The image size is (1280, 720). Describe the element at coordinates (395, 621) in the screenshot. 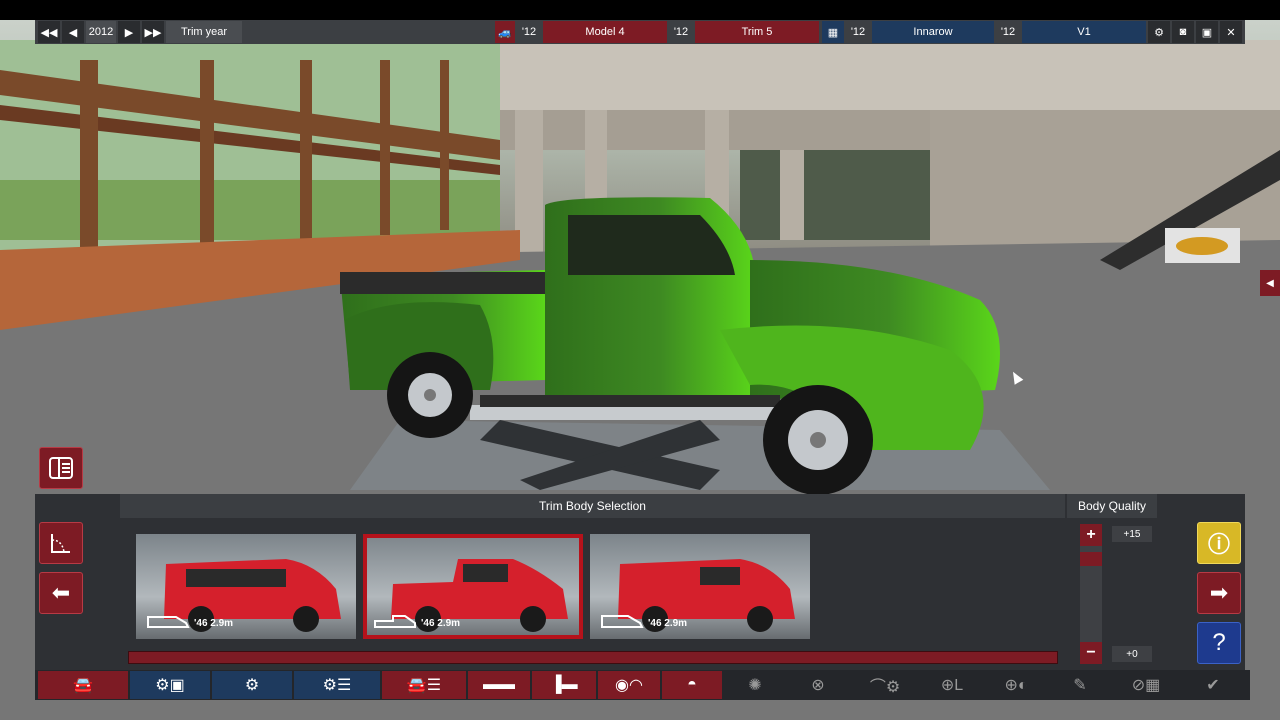

I see `pickup-icon` at that location.